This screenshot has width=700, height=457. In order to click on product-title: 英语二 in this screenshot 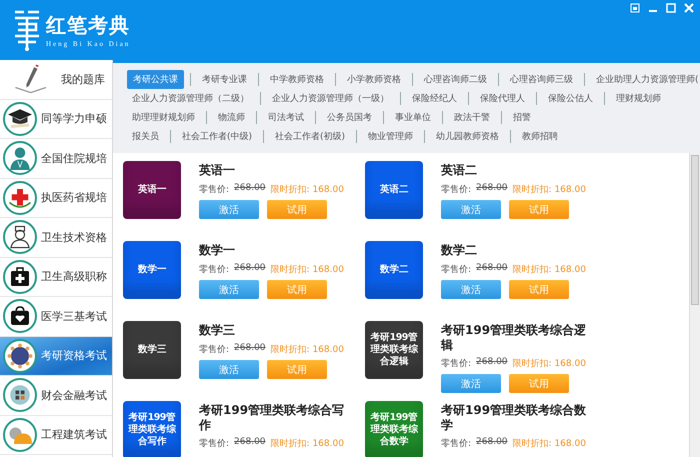, I will do `click(459, 171)`.